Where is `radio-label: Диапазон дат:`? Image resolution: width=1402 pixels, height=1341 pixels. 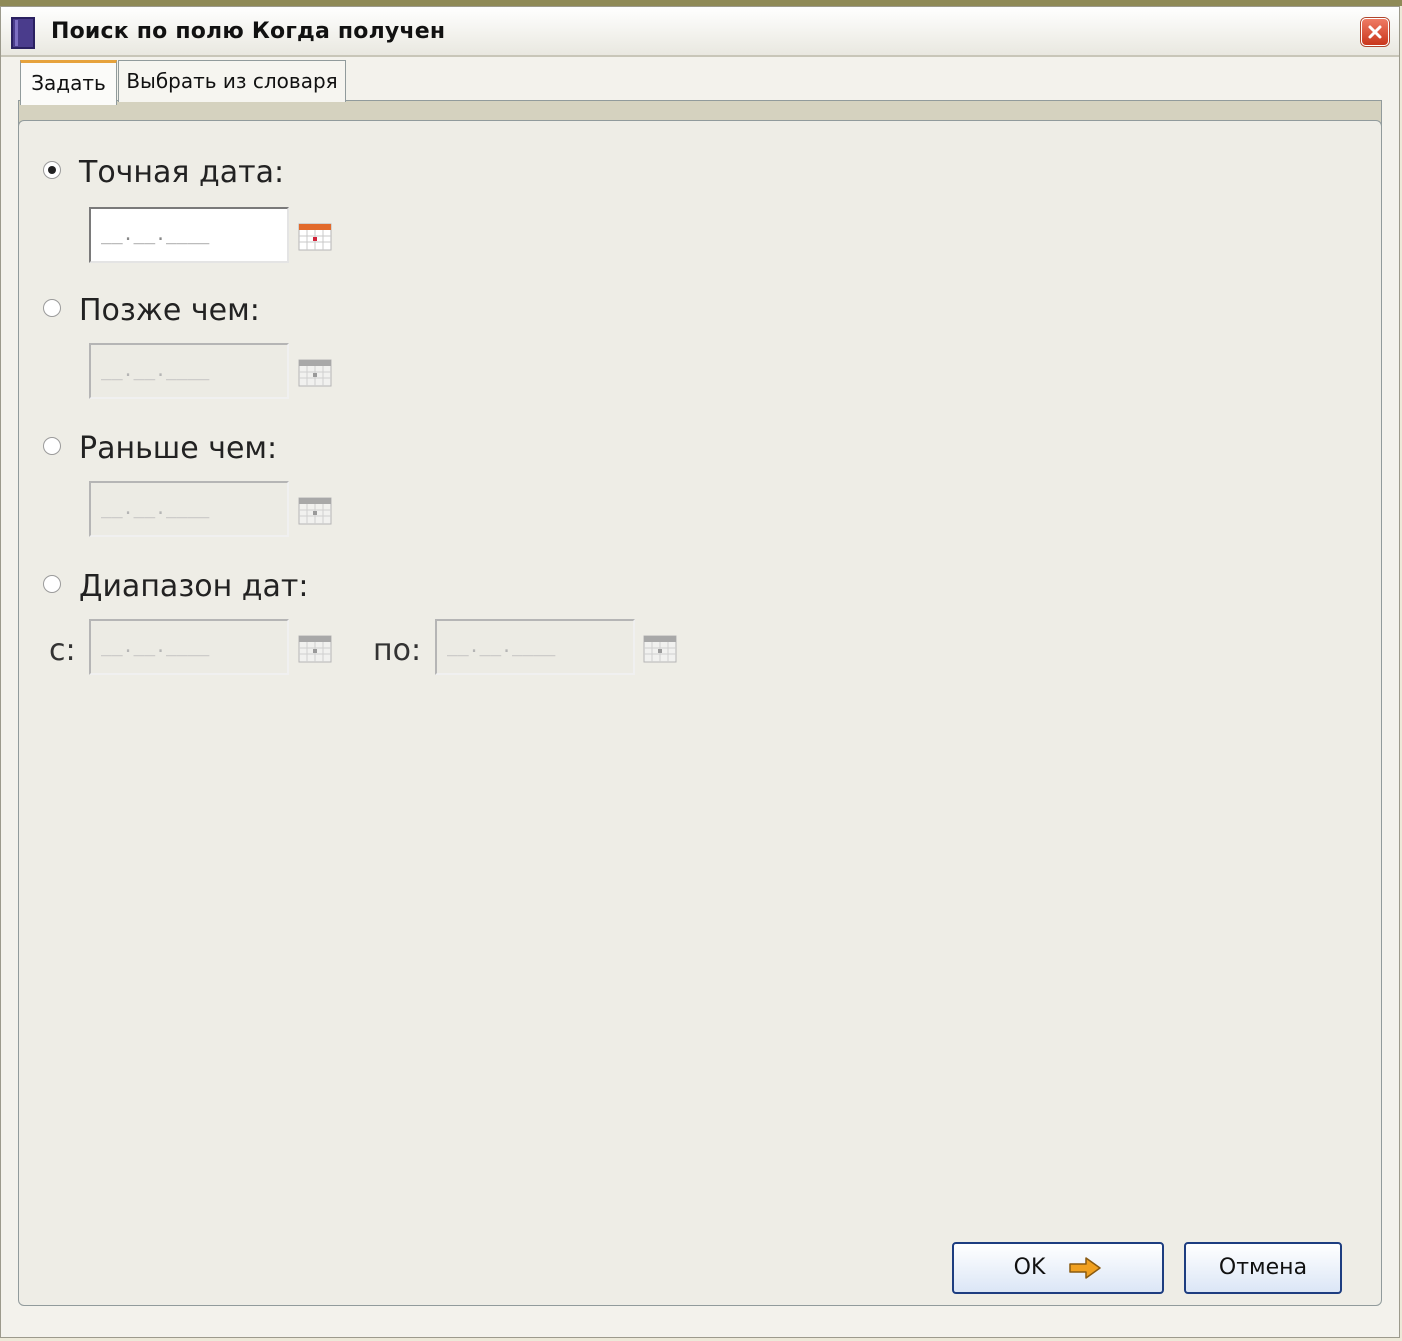
radio-label: Диапазон дат: is located at coordinates (194, 586).